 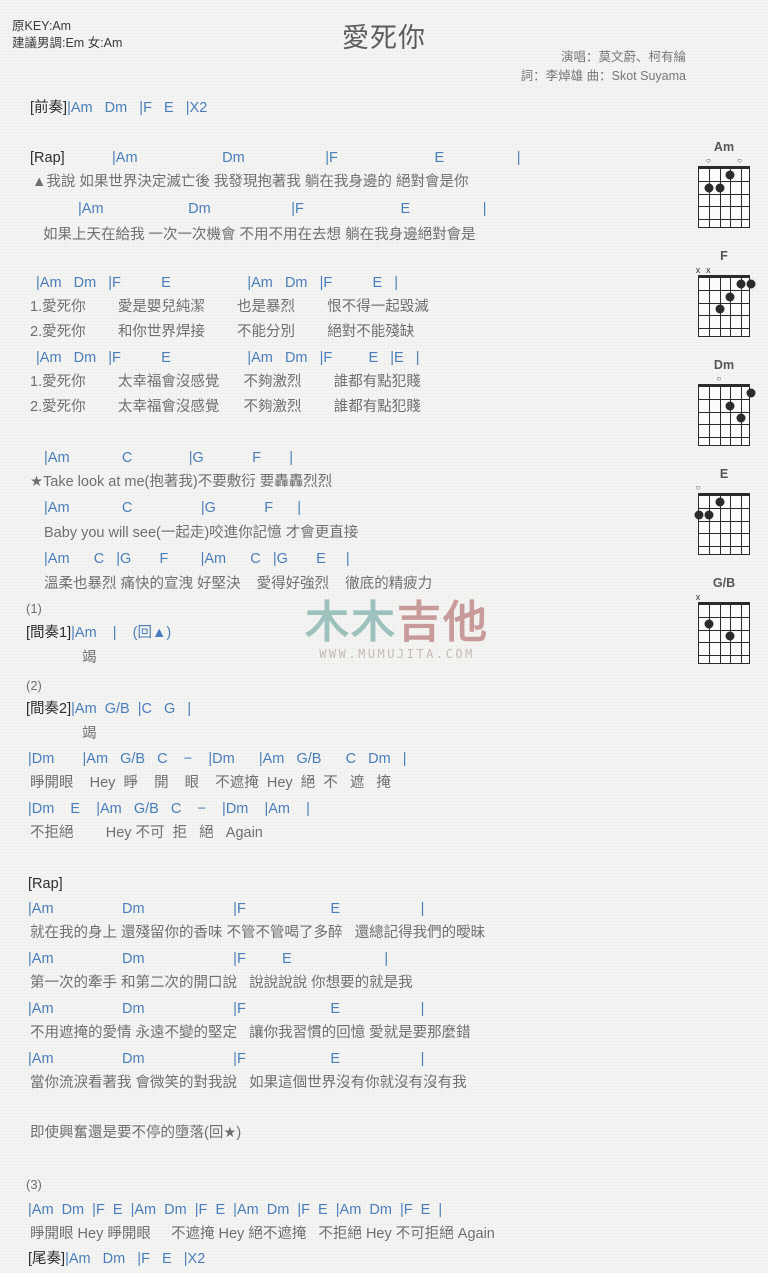 I want to click on lyric-line: 第一次的牽手 和第二次的開口說 說說說說 你想要的就是我, so click(x=221, y=983).